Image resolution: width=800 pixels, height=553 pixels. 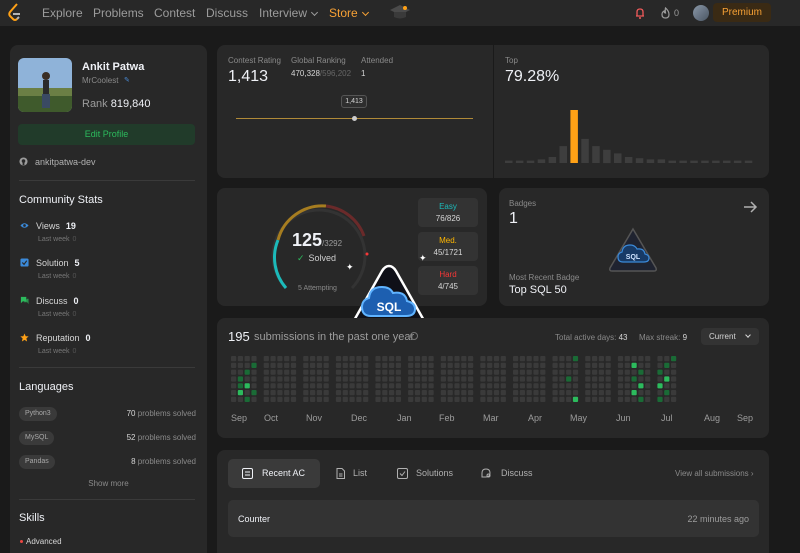 I want to click on premium-button: Premium, so click(x=742, y=12).